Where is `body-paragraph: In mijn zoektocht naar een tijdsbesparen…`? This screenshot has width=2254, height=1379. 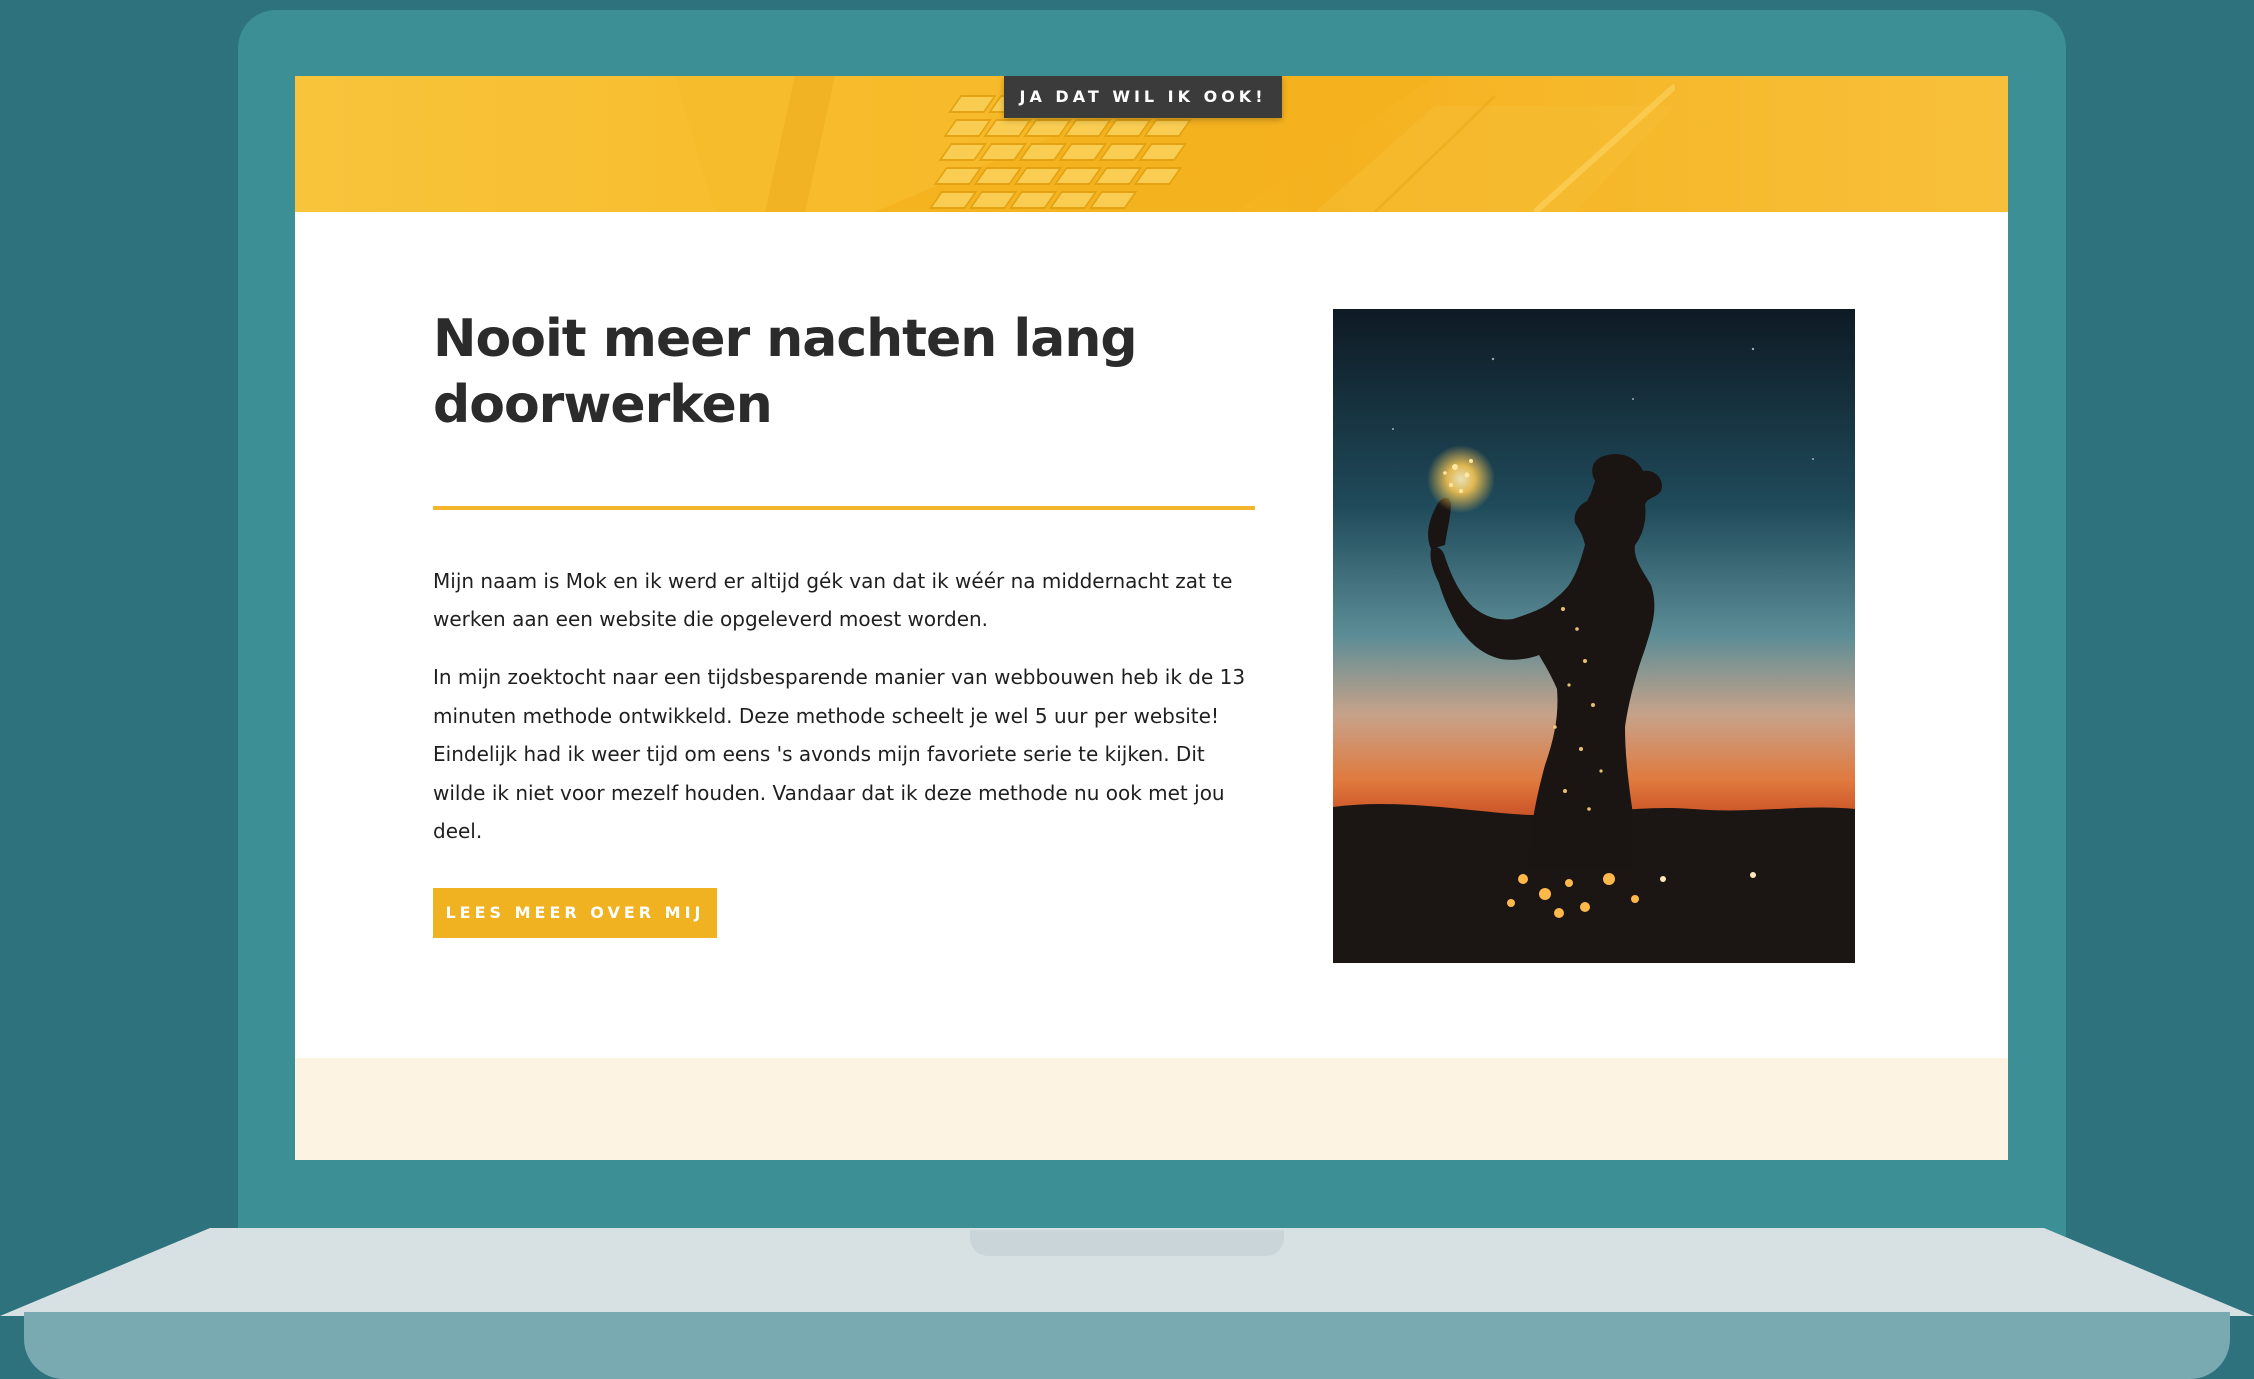 body-paragraph: In mijn zoektocht naar een tijdsbesparen… is located at coordinates (839, 754).